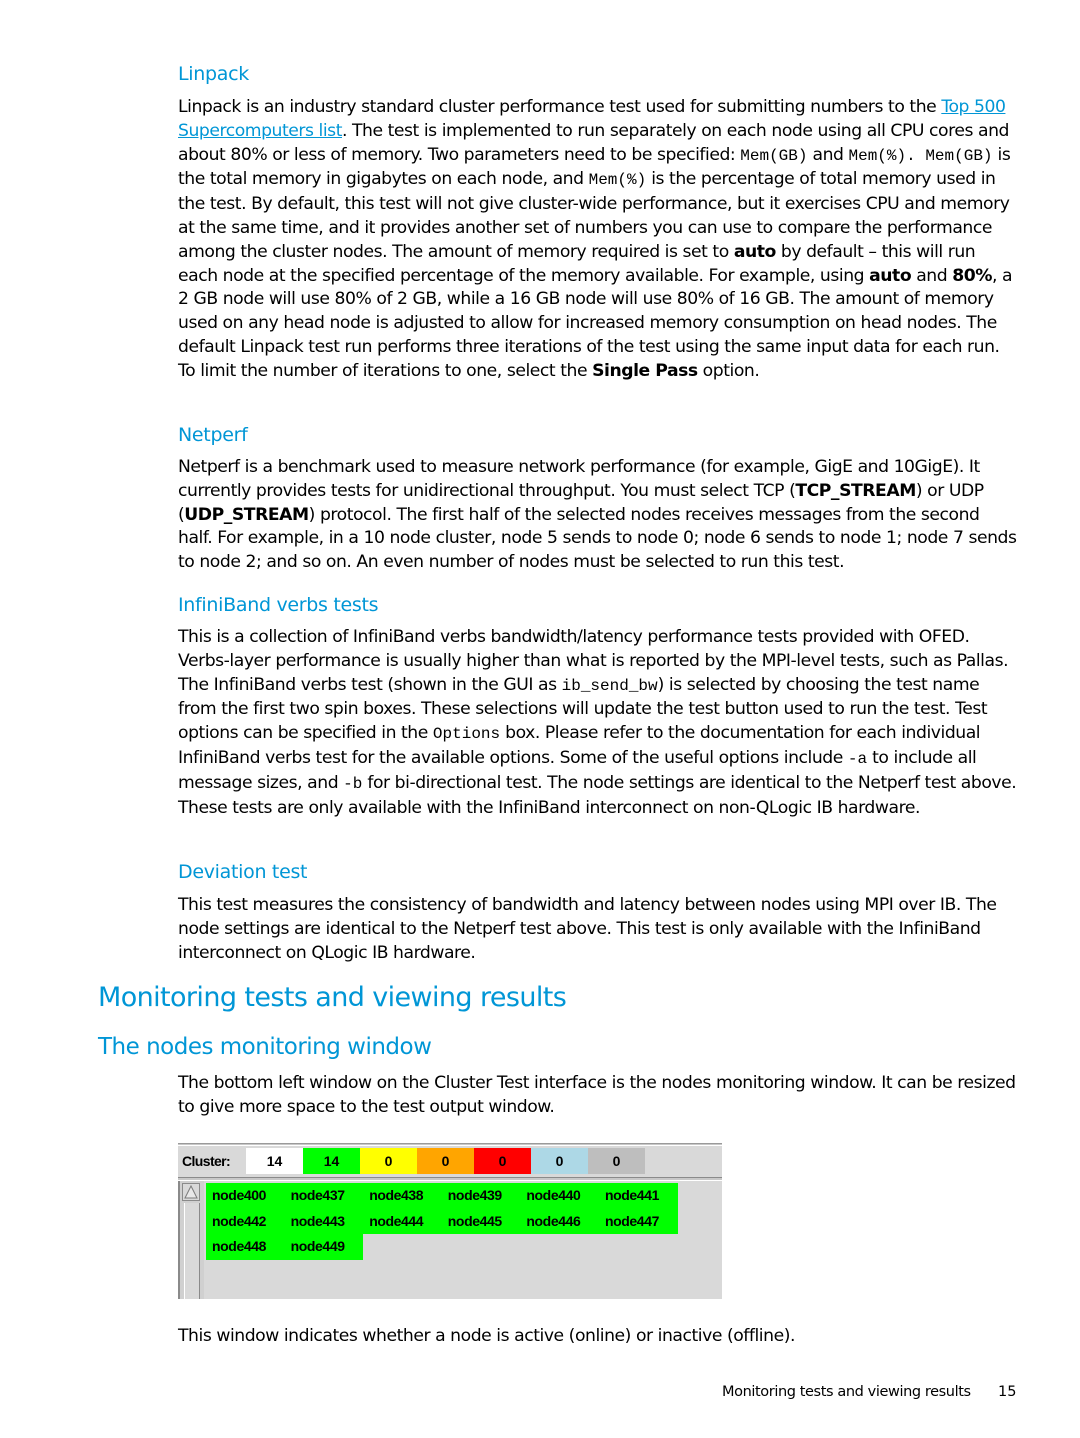 This screenshot has height=1438, width=1080. What do you see at coordinates (324, 1196) in the screenshot?
I see `node-cell: node437` at bounding box center [324, 1196].